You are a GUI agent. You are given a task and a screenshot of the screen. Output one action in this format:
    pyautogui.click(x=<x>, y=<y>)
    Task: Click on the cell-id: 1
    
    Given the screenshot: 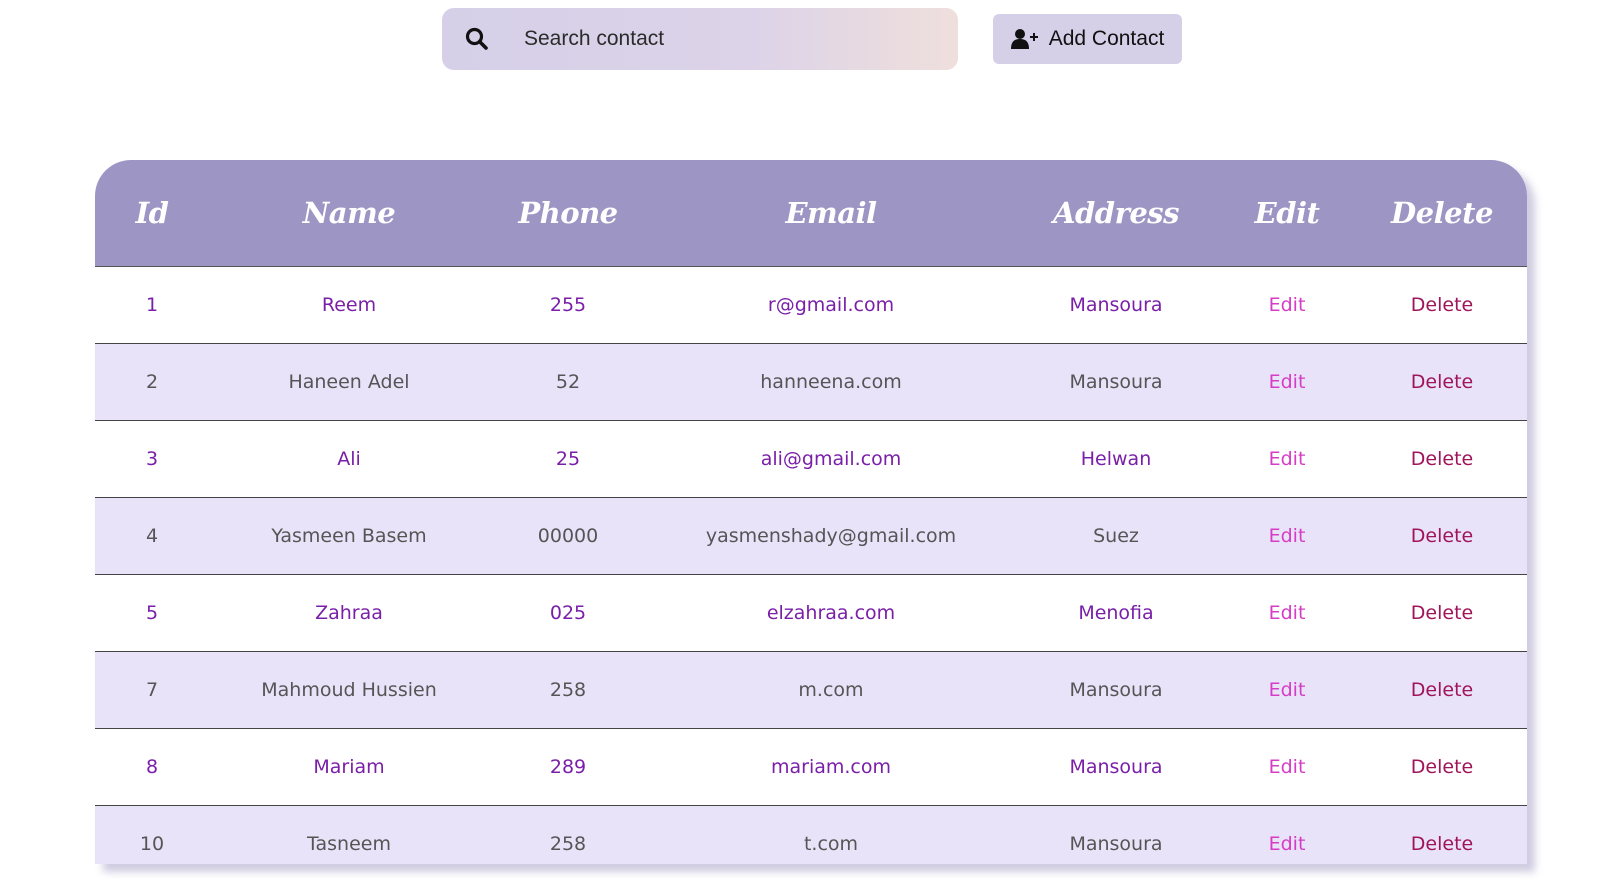 What is the action you would take?
    pyautogui.click(x=152, y=305)
    